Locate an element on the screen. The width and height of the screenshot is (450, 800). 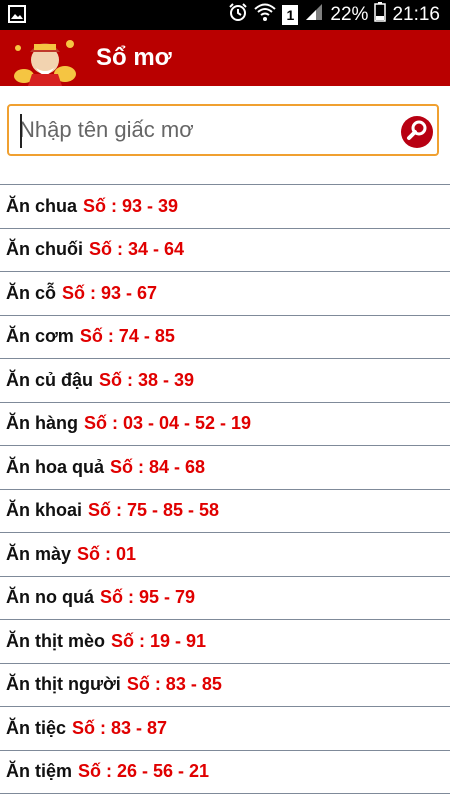
status-bar: 1 22% 21:16 is located at coordinates (225, 15).